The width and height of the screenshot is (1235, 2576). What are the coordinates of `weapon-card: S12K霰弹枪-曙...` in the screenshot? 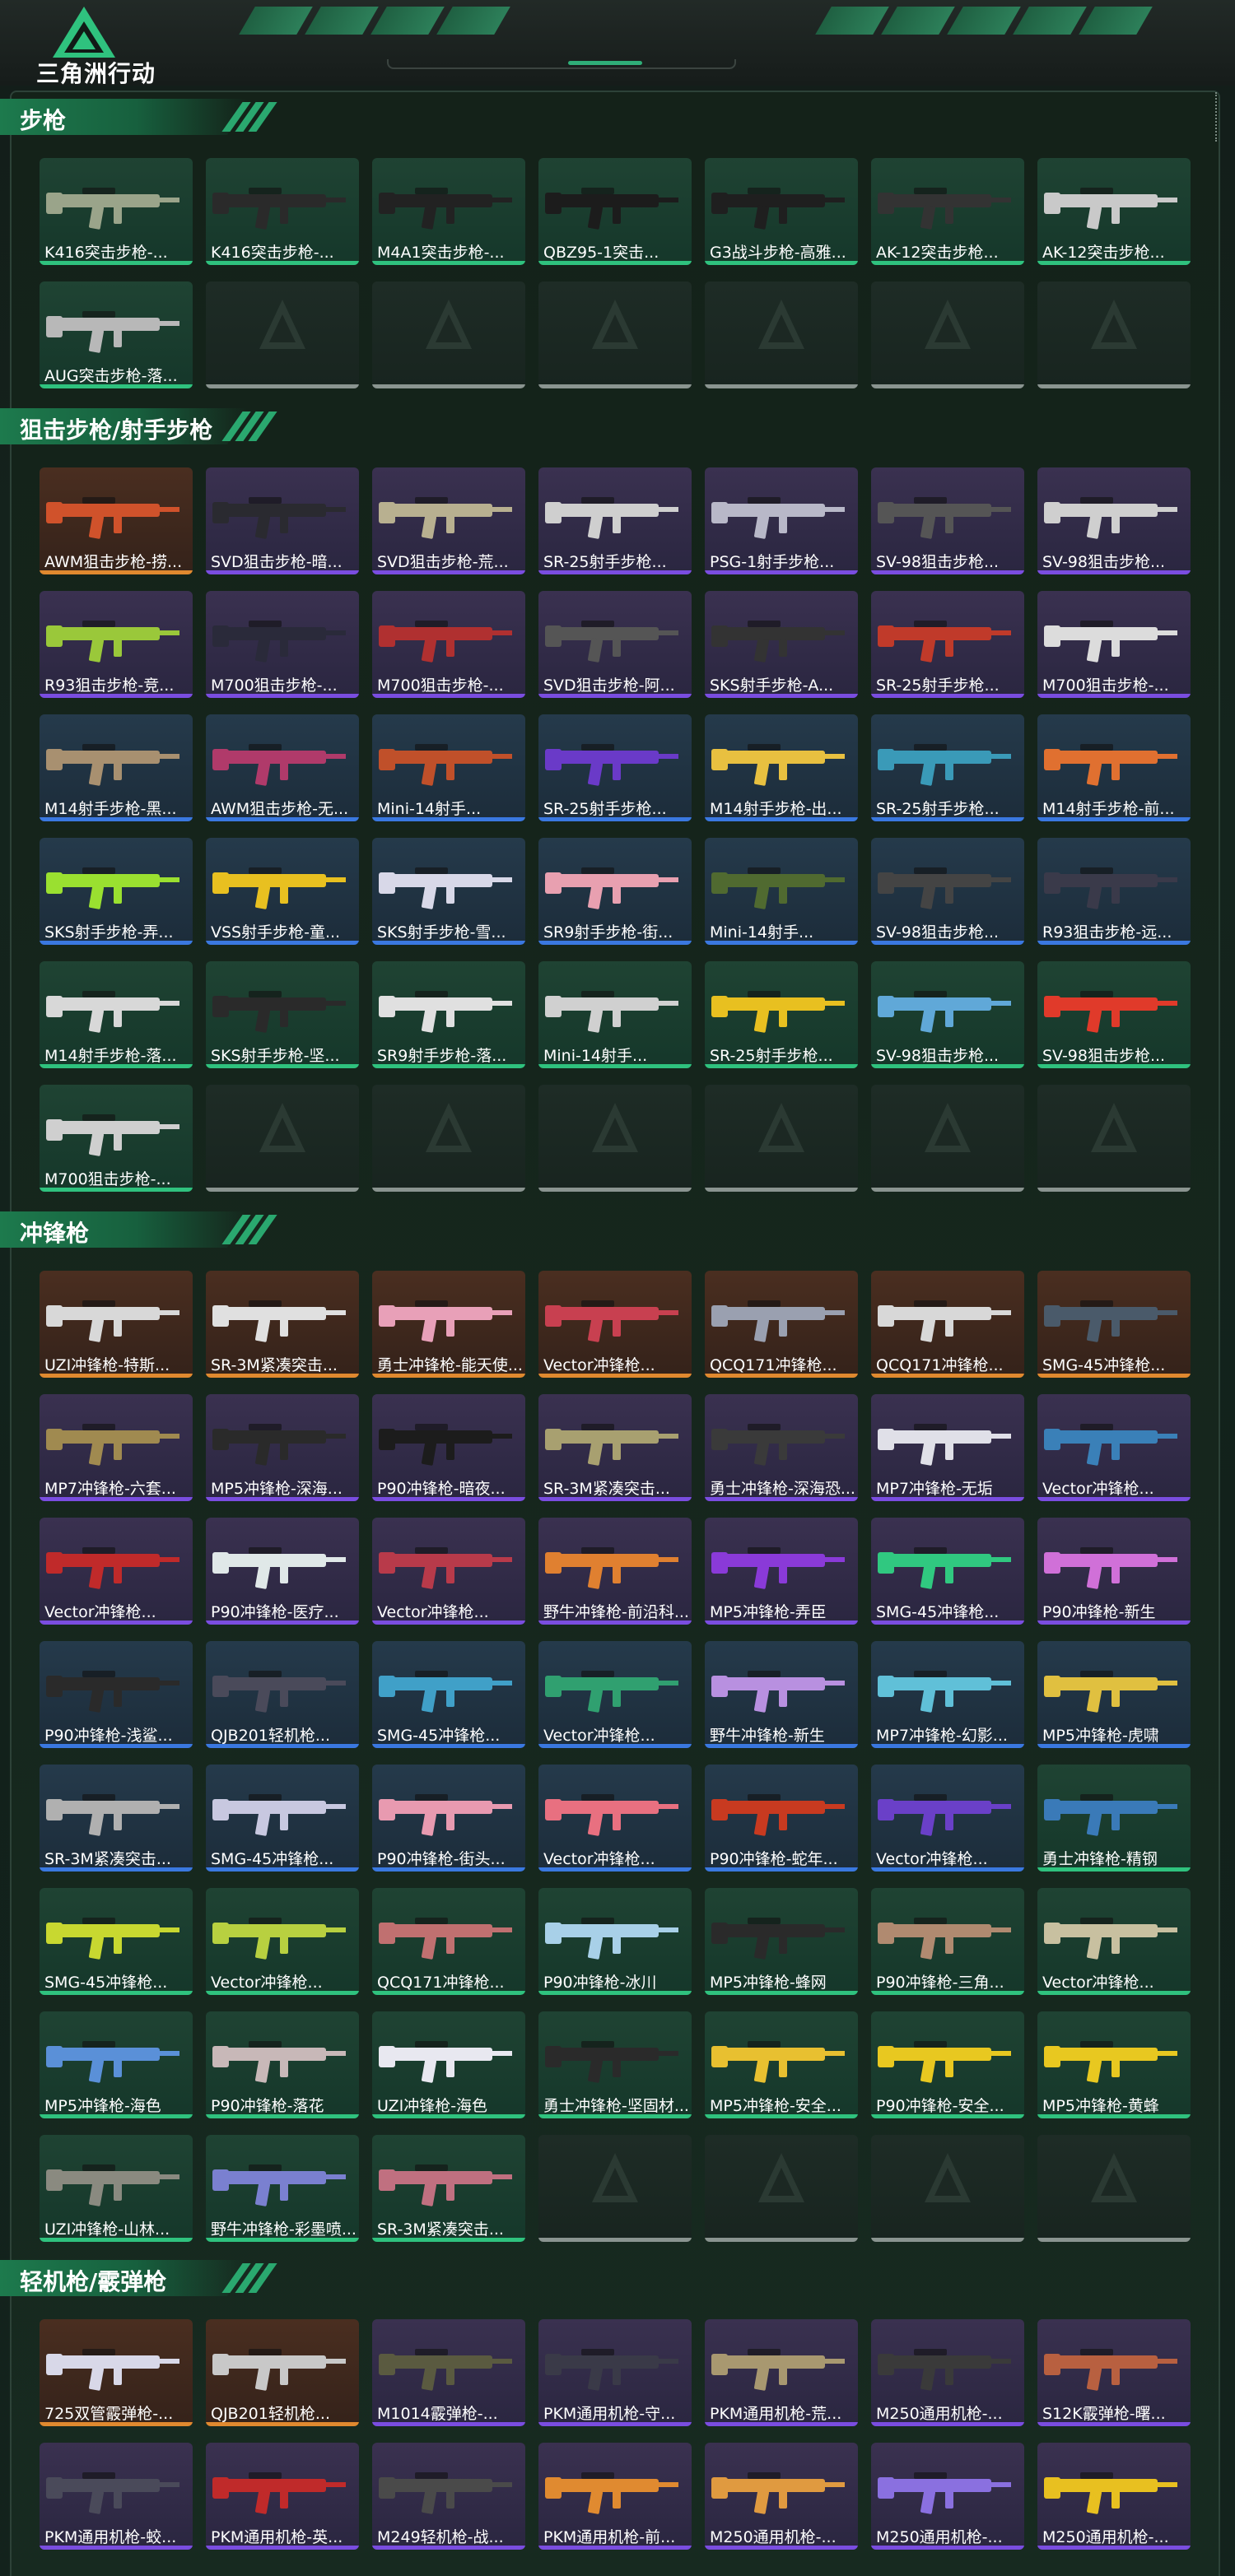 It's located at (1114, 2372).